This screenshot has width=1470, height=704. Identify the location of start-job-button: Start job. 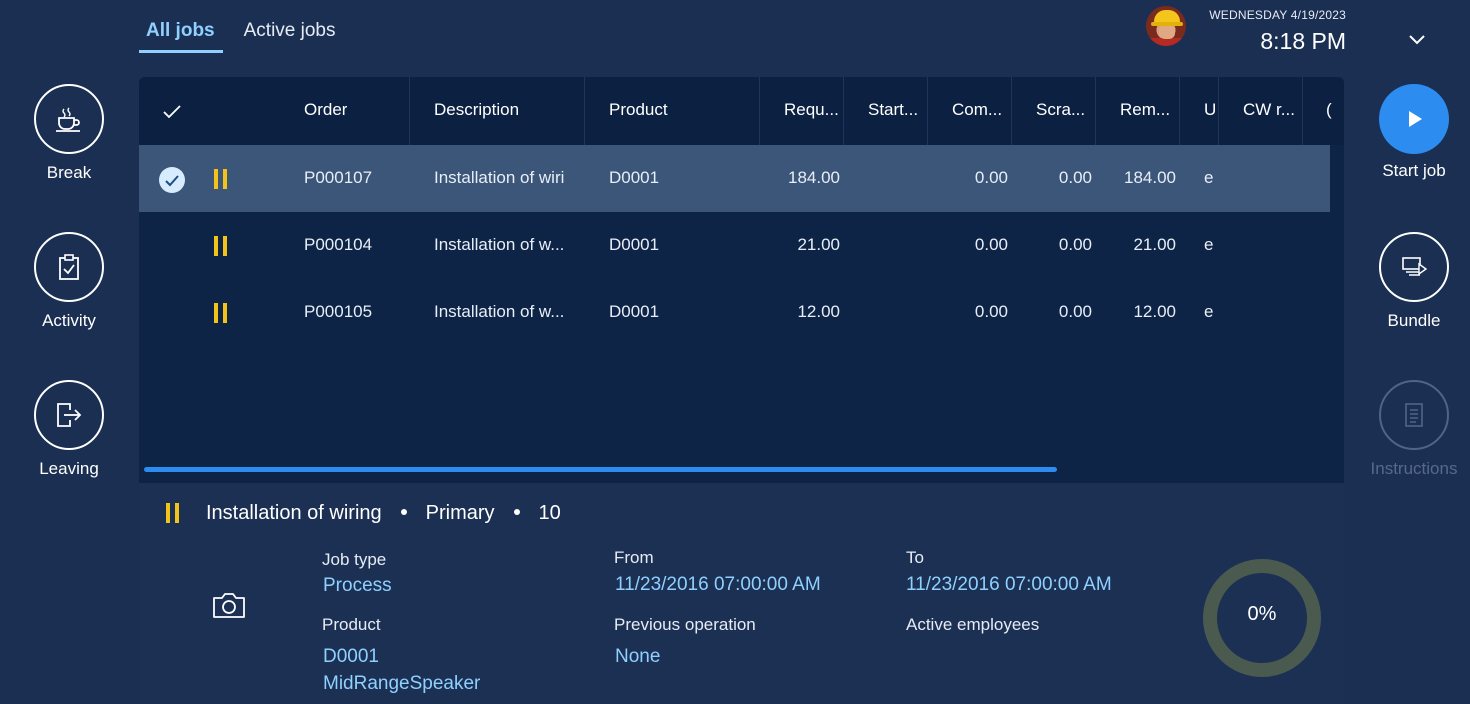
(1414, 132).